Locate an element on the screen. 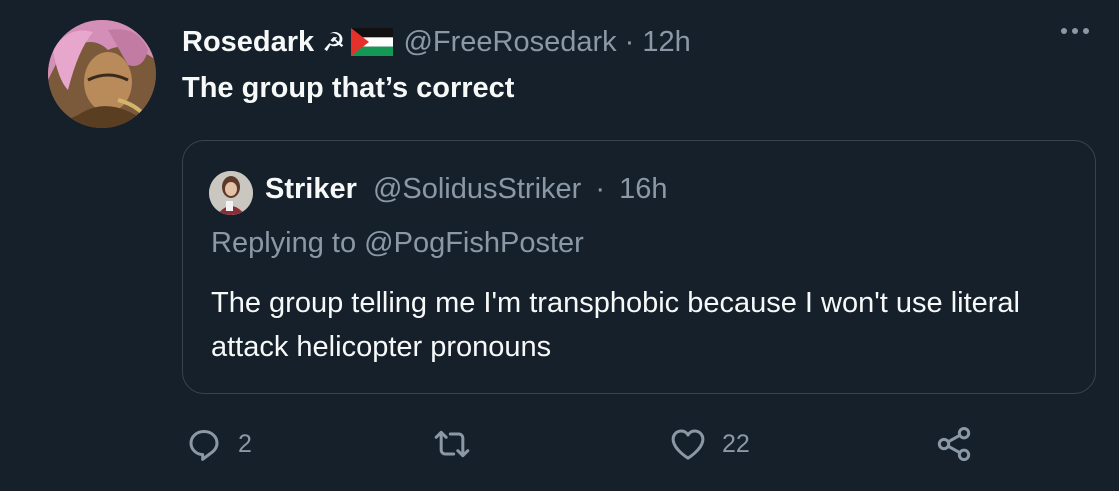  replying-to-line: Replying to @PogFishPoster is located at coordinates (397, 243).